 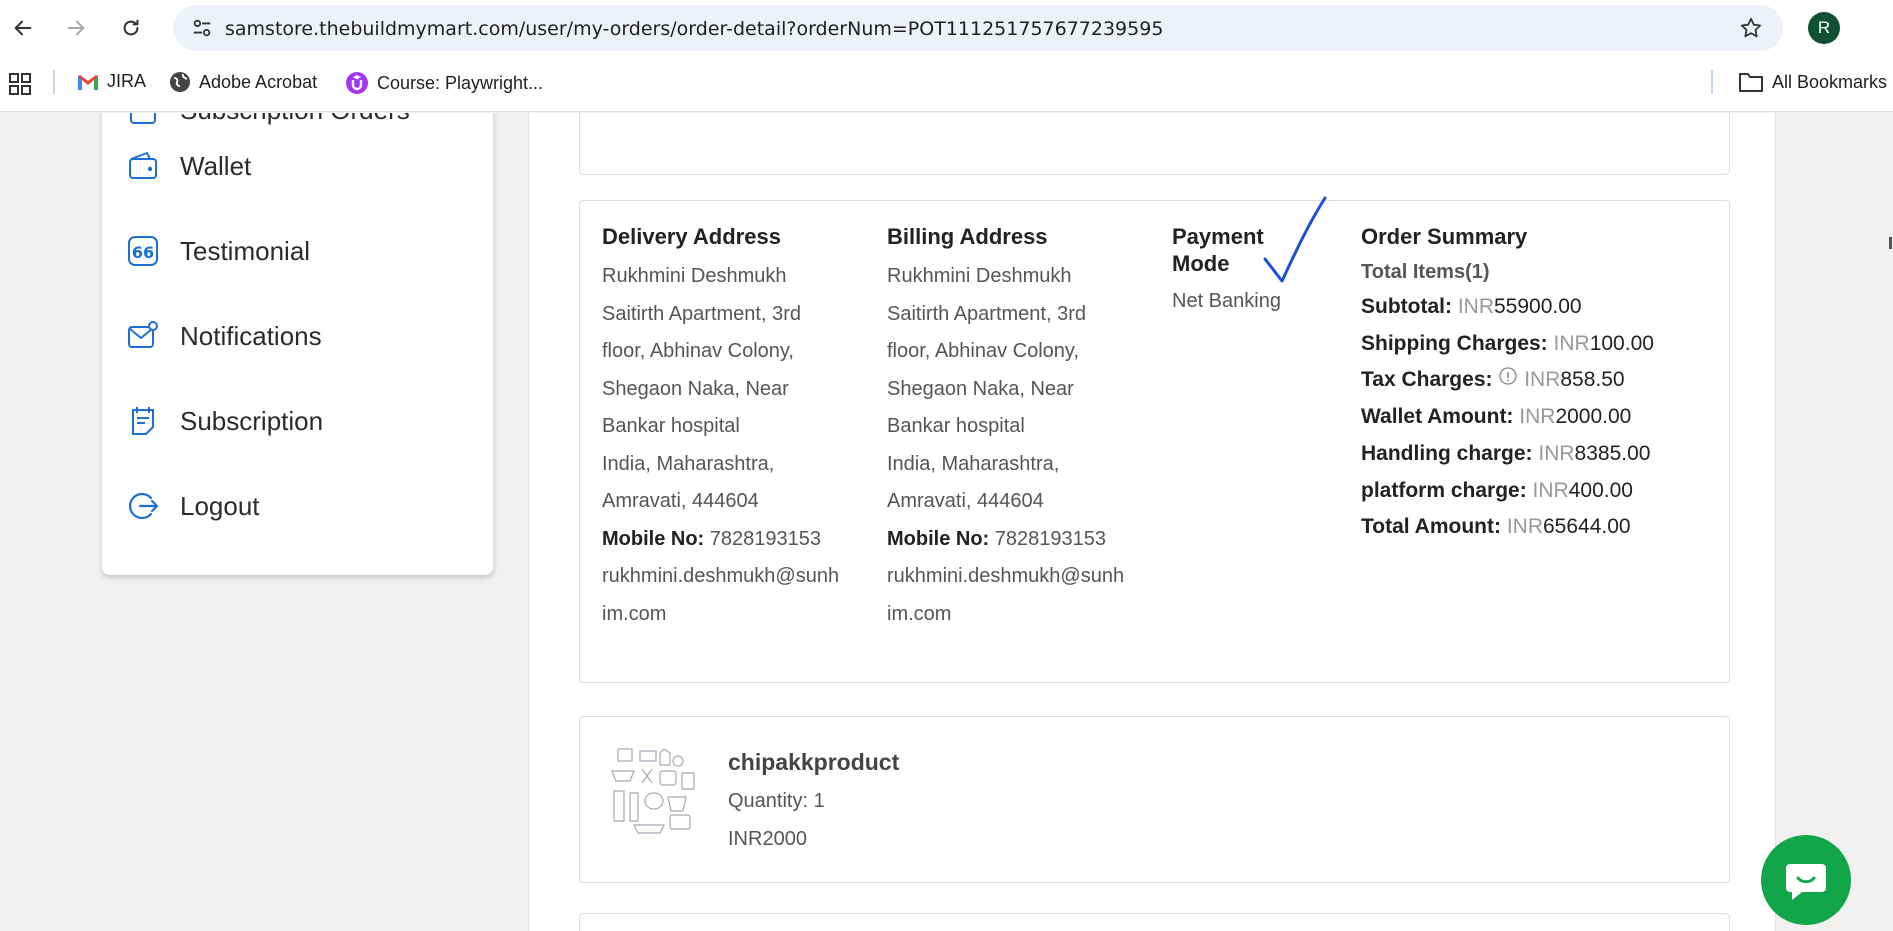 I want to click on profile-avatar: R, so click(x=1824, y=28).